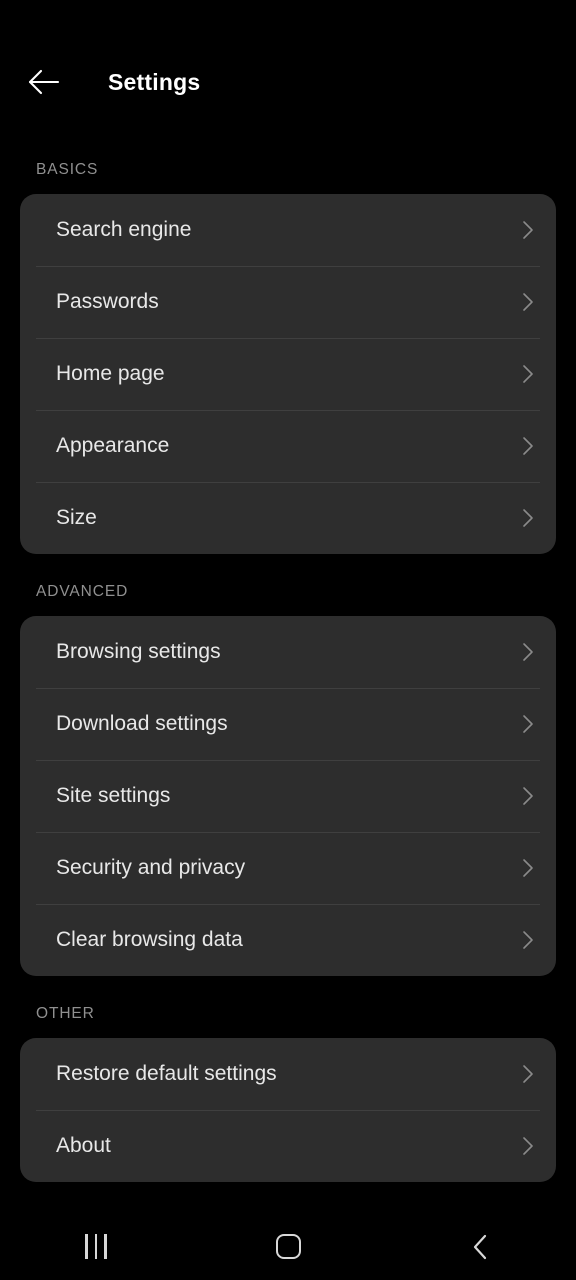  Describe the element at coordinates (288, 518) in the screenshot. I see `list-item-size: Size` at that location.